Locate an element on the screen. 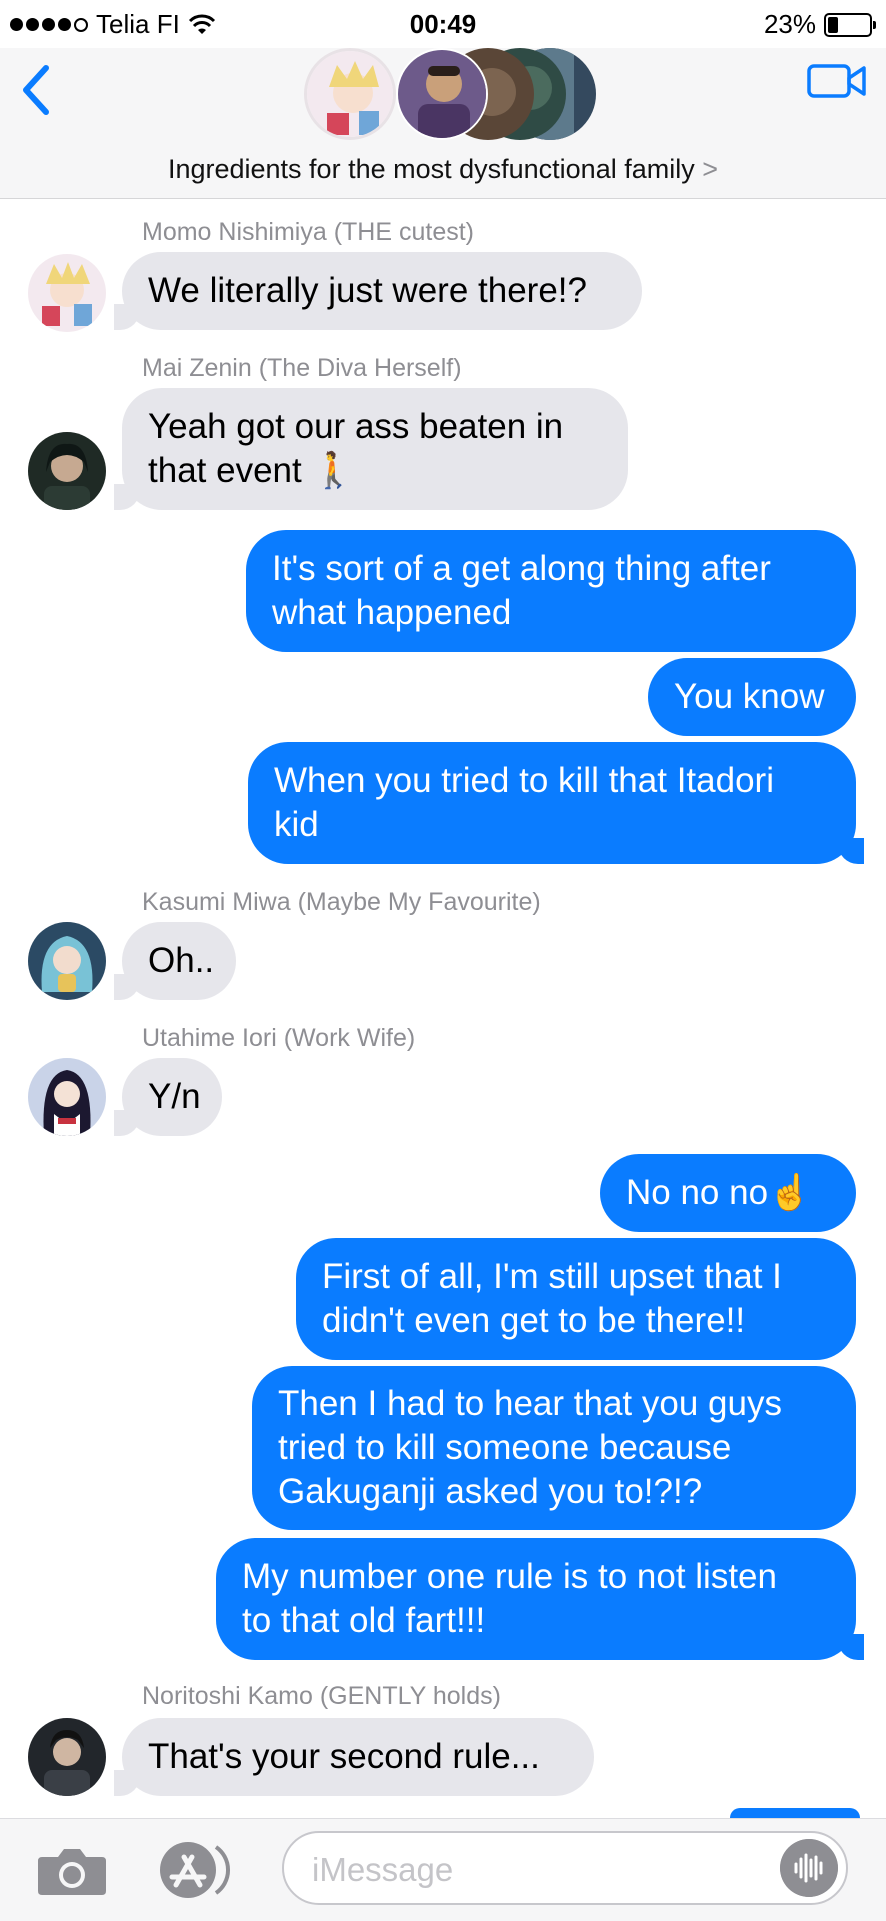 The height and width of the screenshot is (1921, 886). message-text: When you tried to kill that Itadori kid is located at coordinates (524, 802).